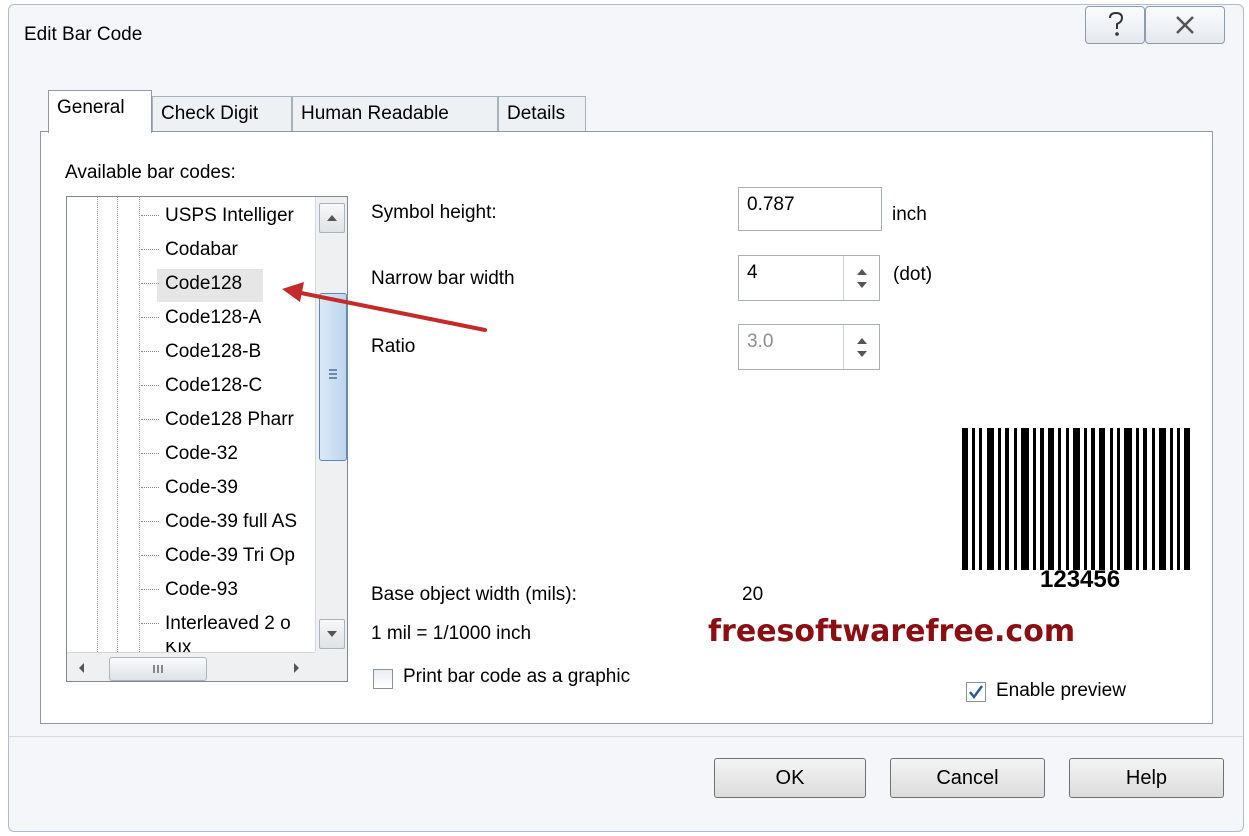  I want to click on tab-human-readable: Human Readable, so click(395, 114).